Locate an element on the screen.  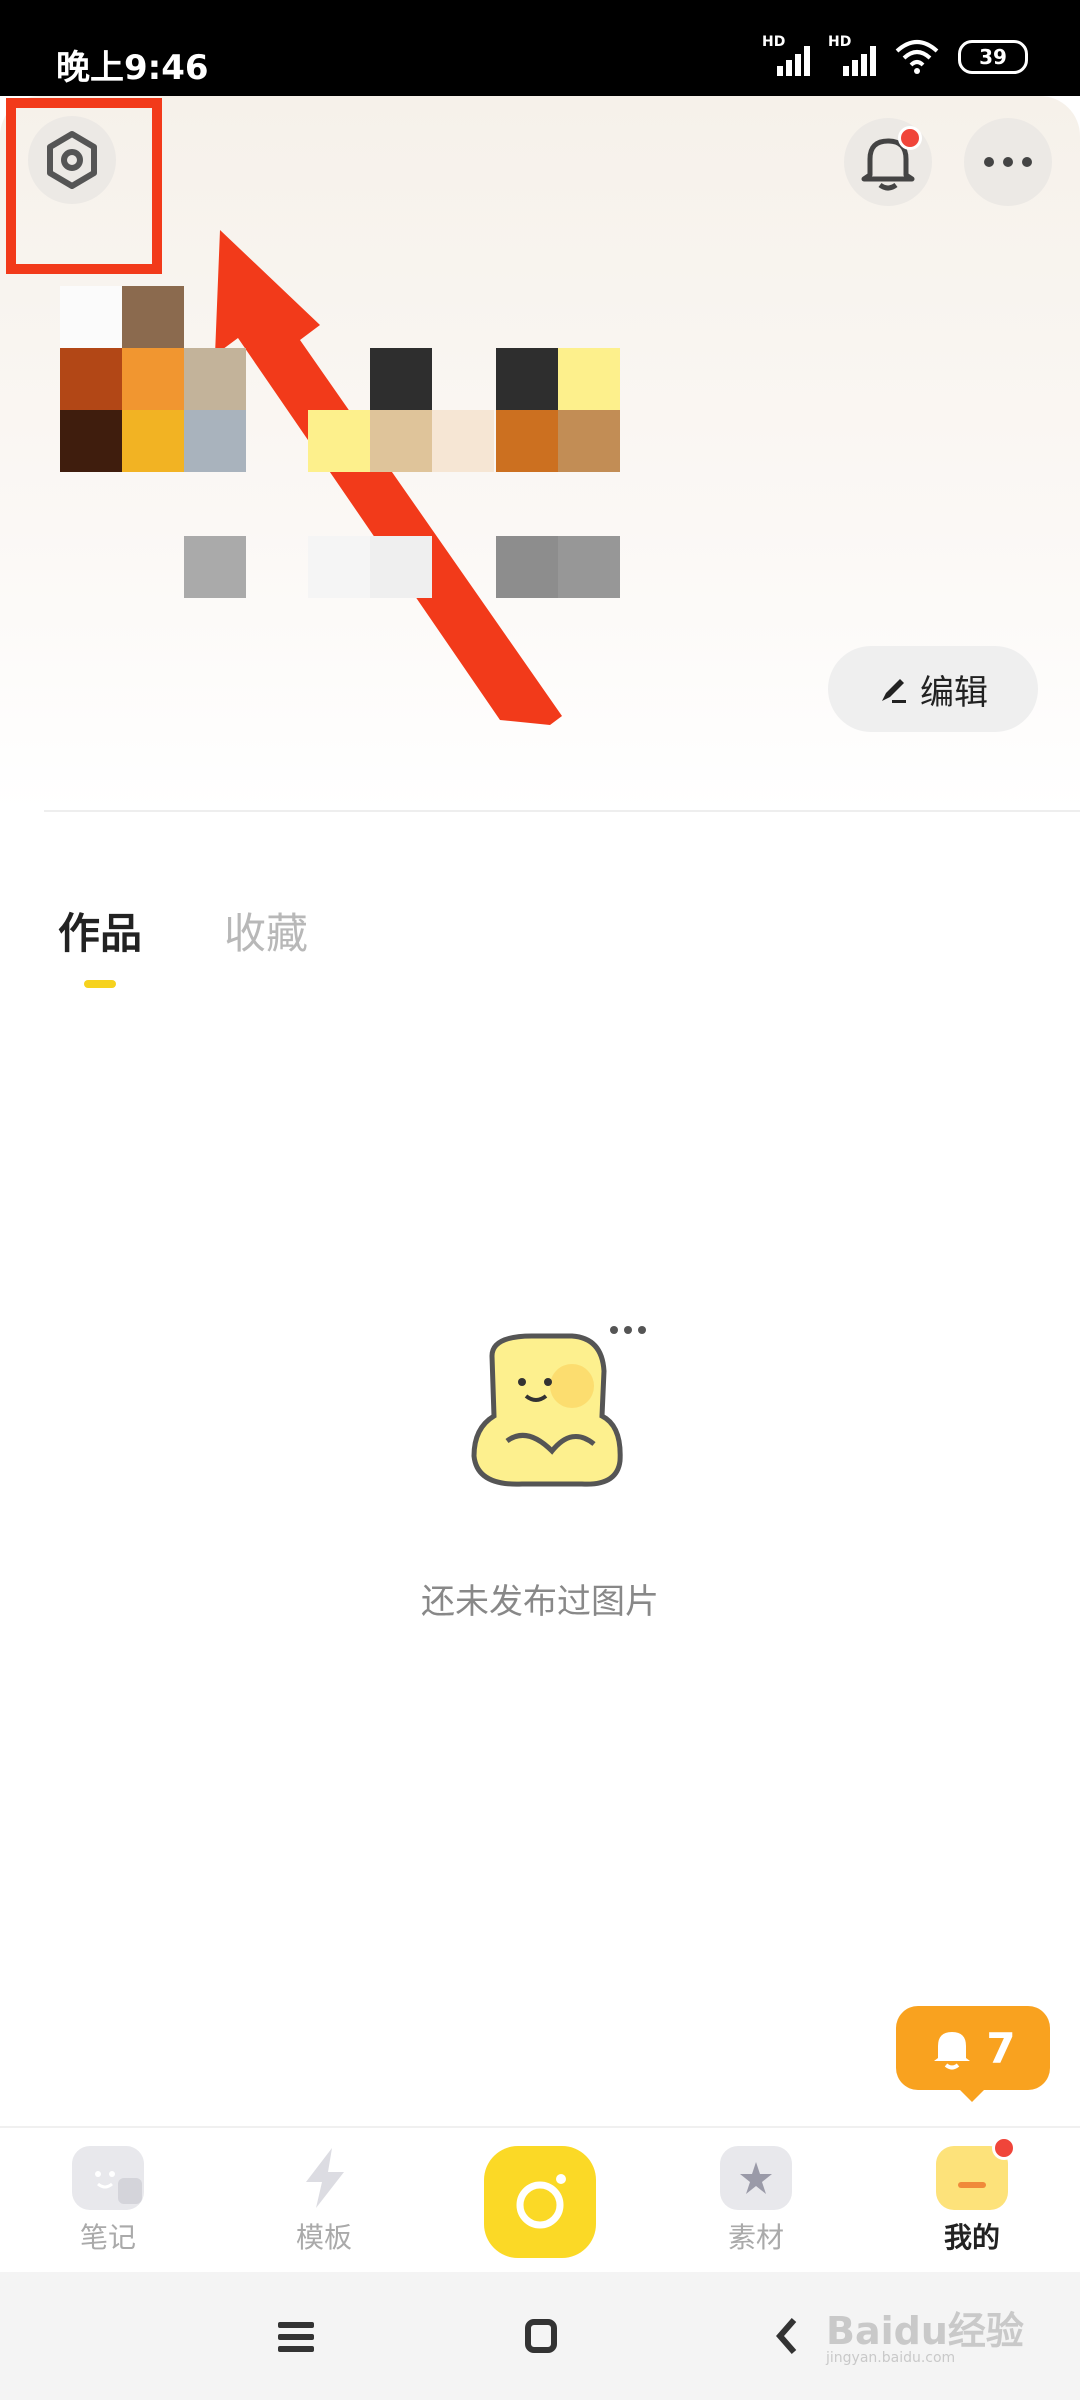
status-icons: HD HD 39 is located at coordinates (895, 55).